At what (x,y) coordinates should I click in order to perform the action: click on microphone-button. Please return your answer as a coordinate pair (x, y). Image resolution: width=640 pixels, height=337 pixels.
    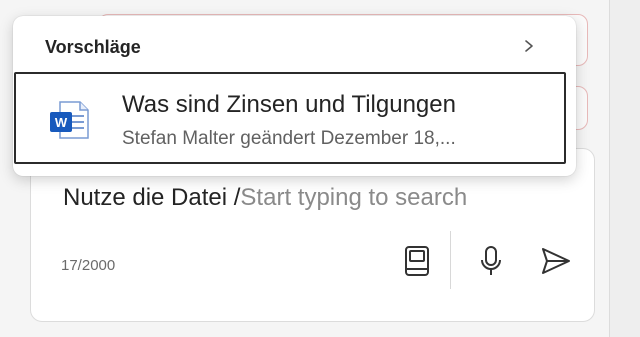
    Looking at the image, I should click on (491, 261).